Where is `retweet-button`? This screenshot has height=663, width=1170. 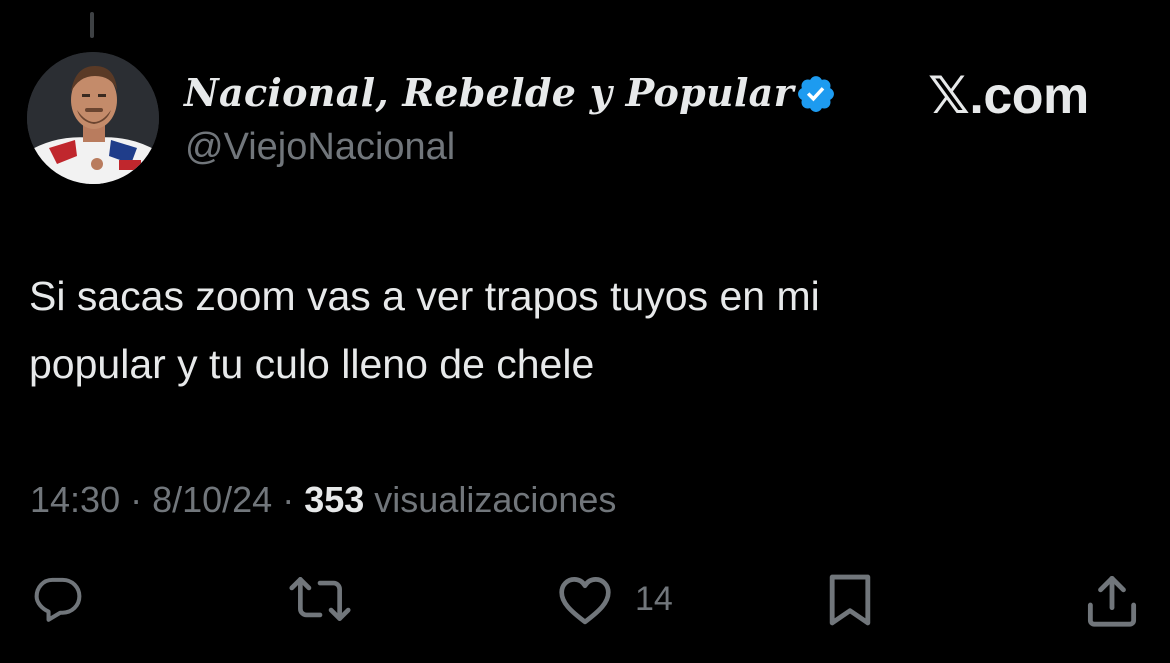 retweet-button is located at coordinates (320, 599).